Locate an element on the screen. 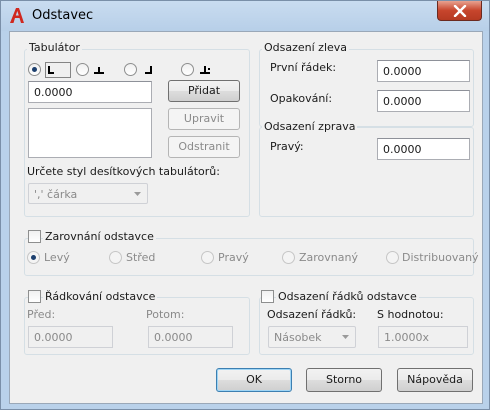 The width and height of the screenshot is (490, 410). spacing-after-input: 0.0000 is located at coordinates (190, 337).